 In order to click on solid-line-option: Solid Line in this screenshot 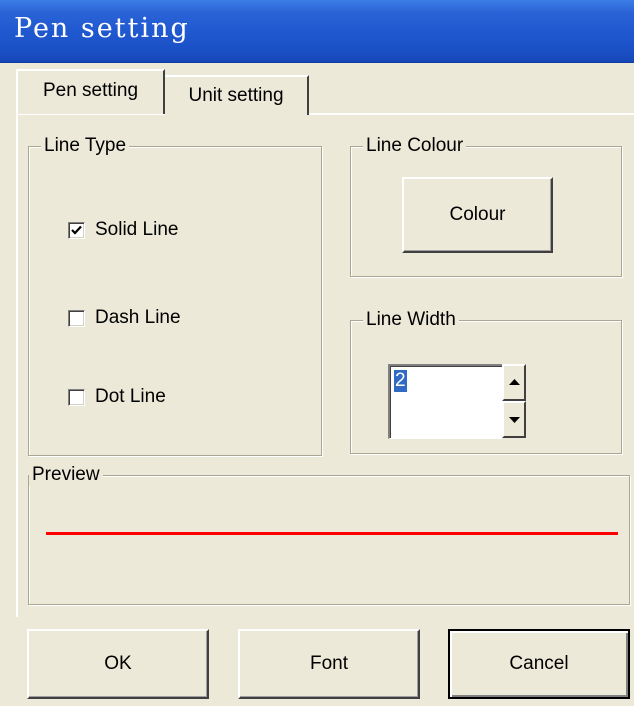, I will do `click(123, 230)`.